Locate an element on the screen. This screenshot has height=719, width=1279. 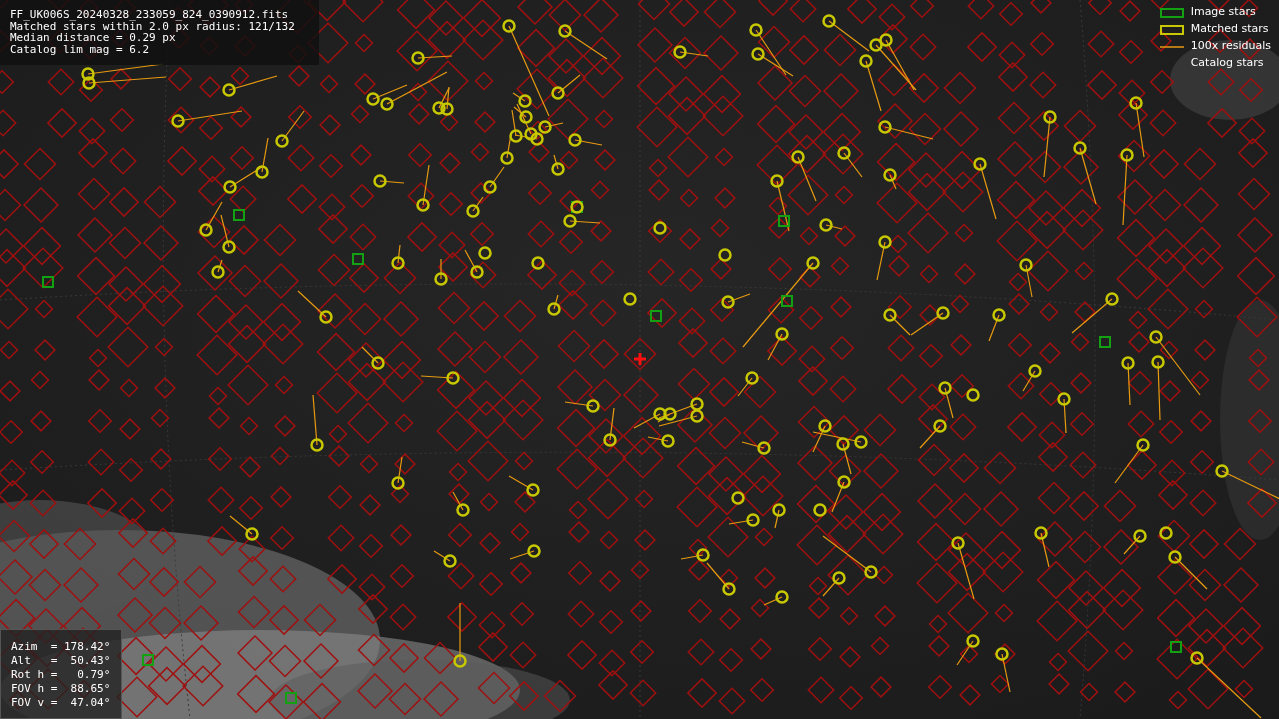
pointing-text: Rot h = 0.79° is located at coordinates (61, 675).